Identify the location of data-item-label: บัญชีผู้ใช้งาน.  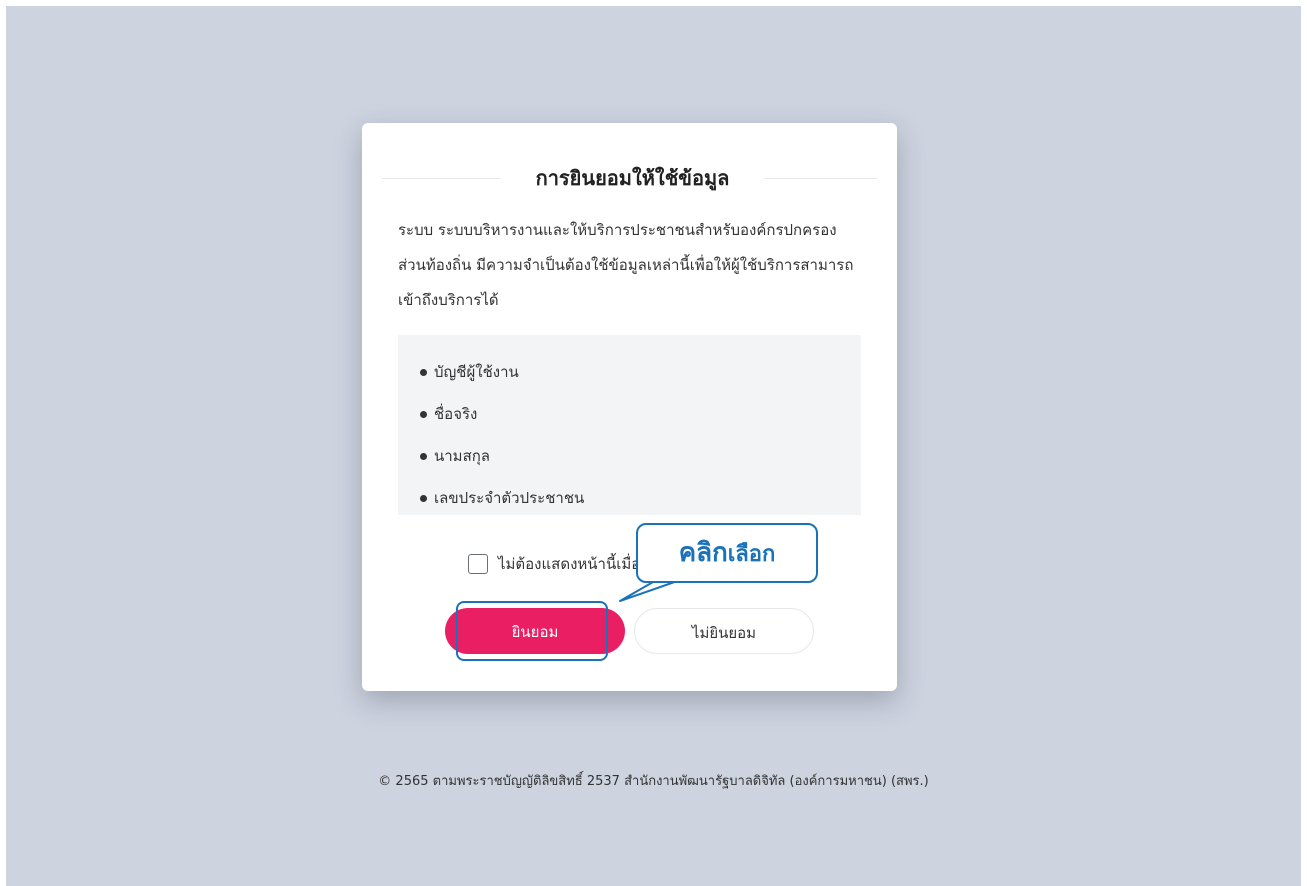
(476, 372).